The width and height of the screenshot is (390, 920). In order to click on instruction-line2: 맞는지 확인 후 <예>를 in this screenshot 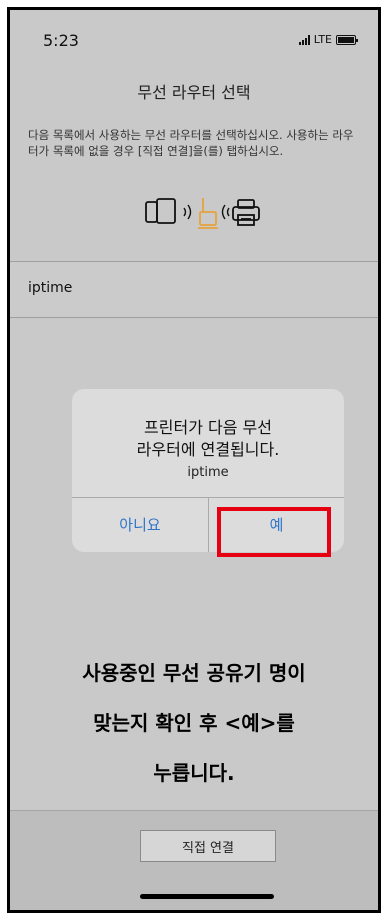, I will do `click(194, 723)`.